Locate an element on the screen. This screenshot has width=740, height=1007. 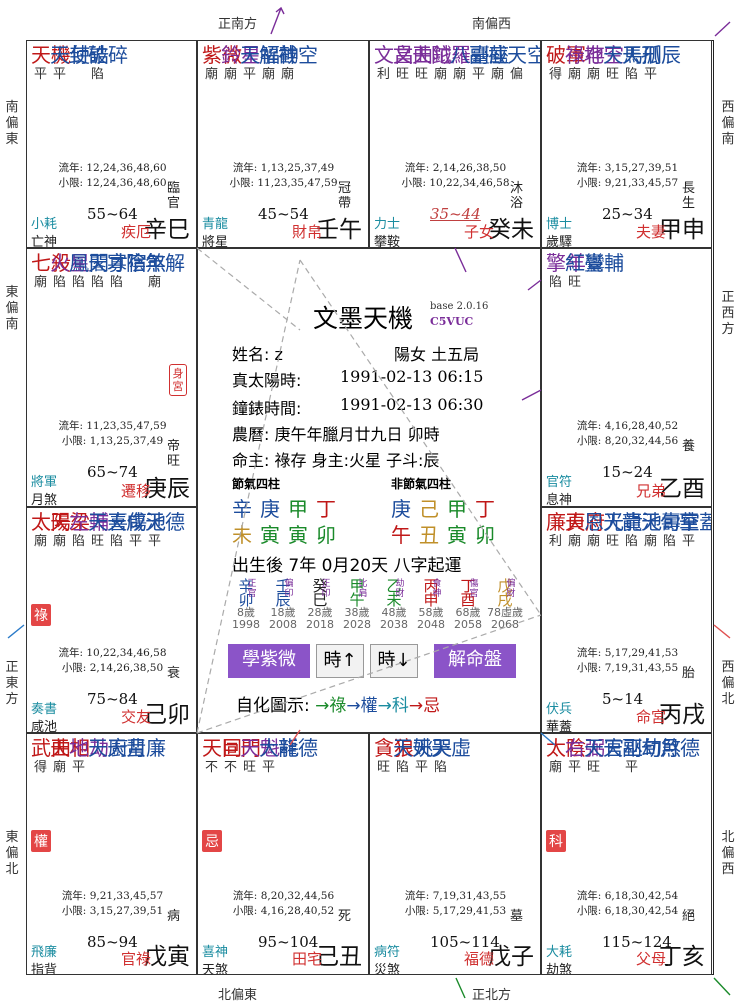
flow-year: 流年: 11,23,35,47,59 is located at coordinates (112, 426).